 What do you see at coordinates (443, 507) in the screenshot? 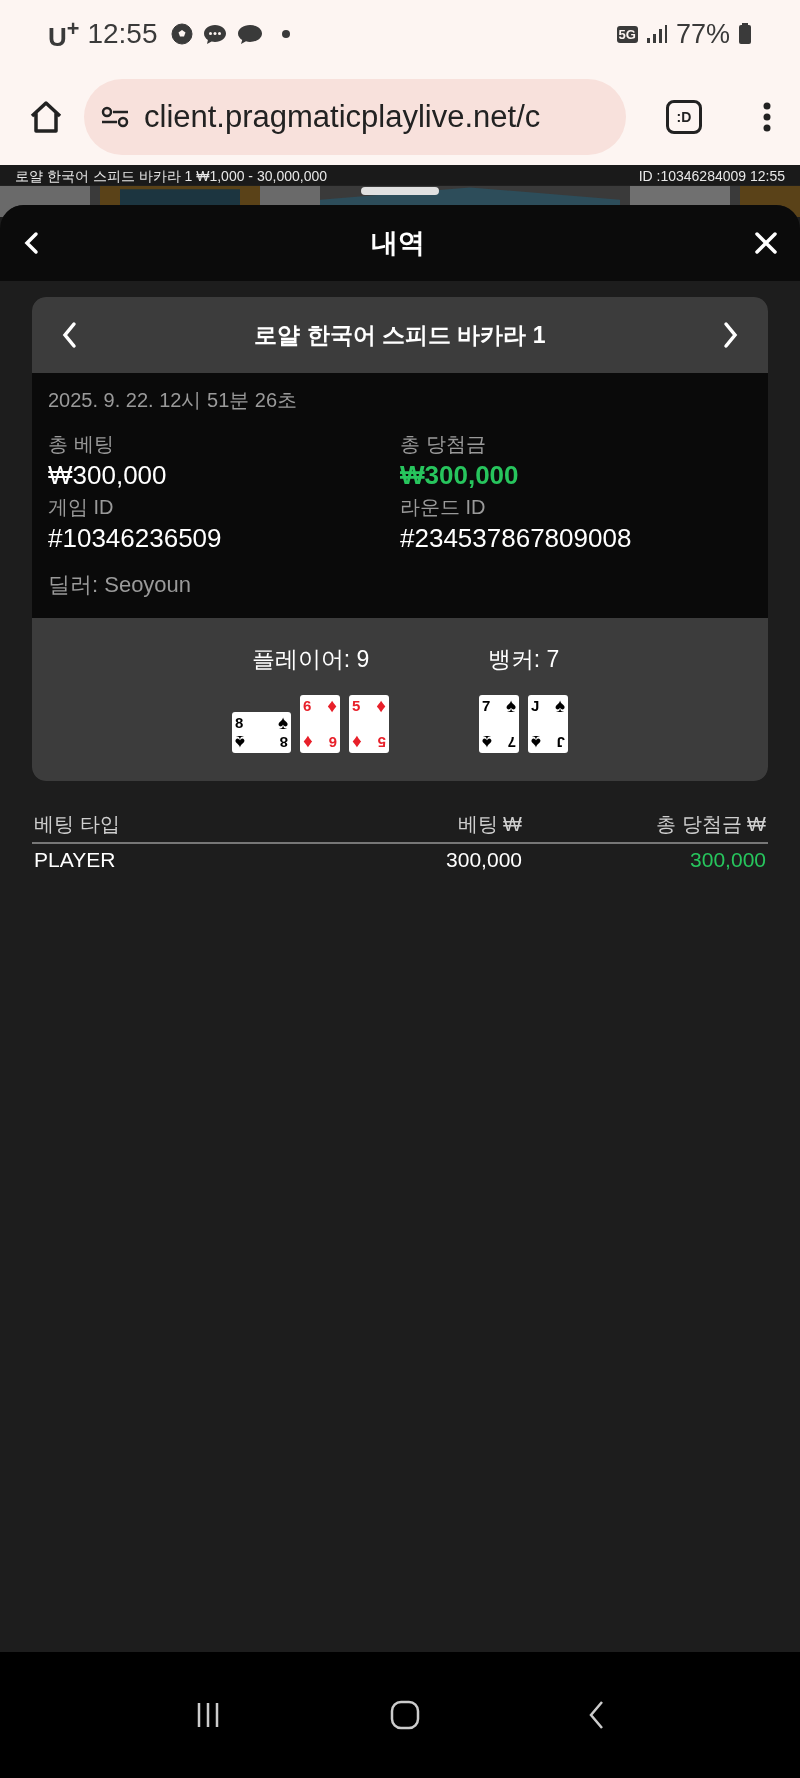
I see `field-label: 라운드 ID` at bounding box center [443, 507].